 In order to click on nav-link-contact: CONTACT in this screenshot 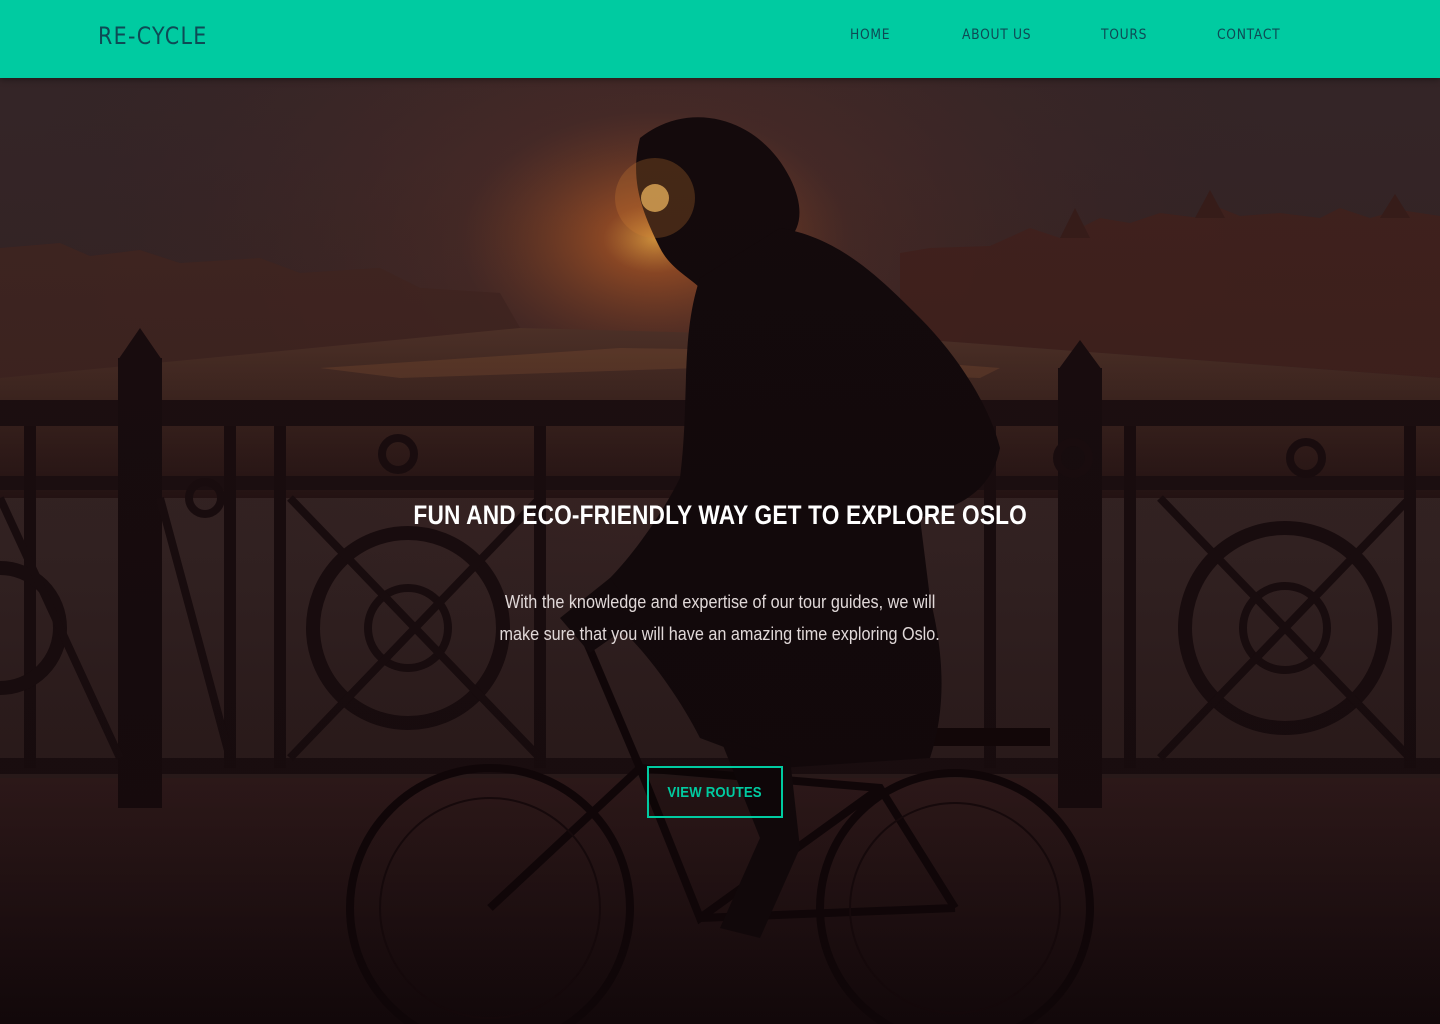, I will do `click(1248, 35)`.